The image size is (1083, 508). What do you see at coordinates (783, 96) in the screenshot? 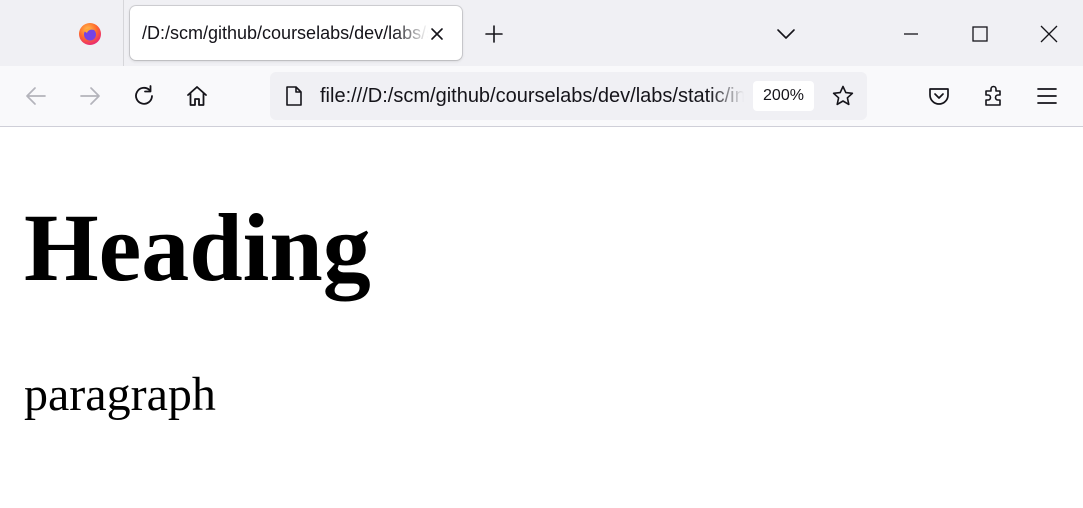
I see `zoom-level-button: 200%` at bounding box center [783, 96].